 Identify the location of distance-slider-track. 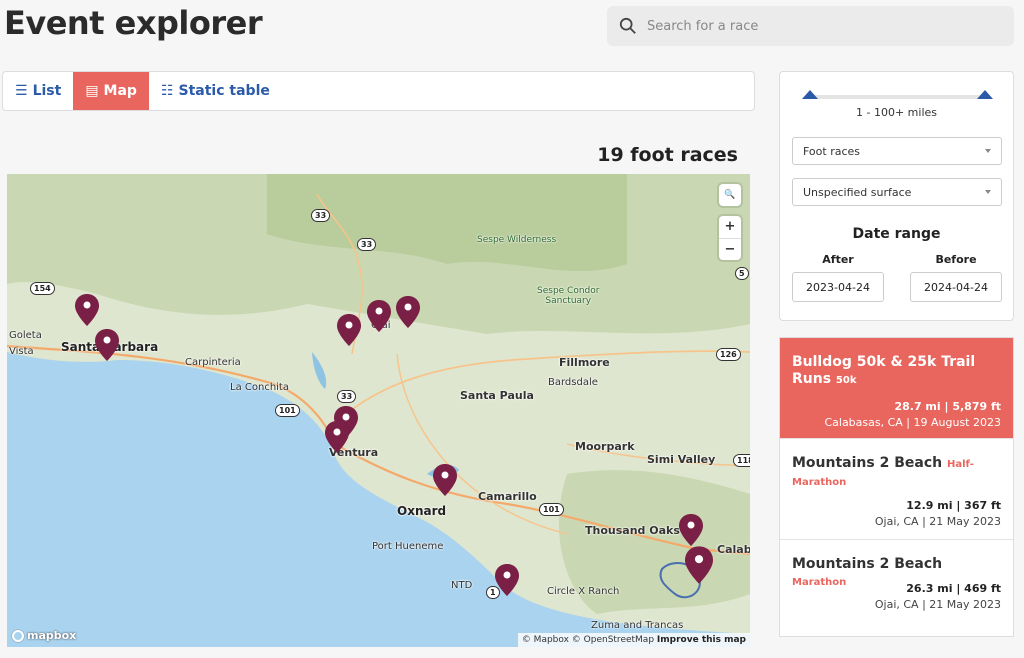
(898, 97).